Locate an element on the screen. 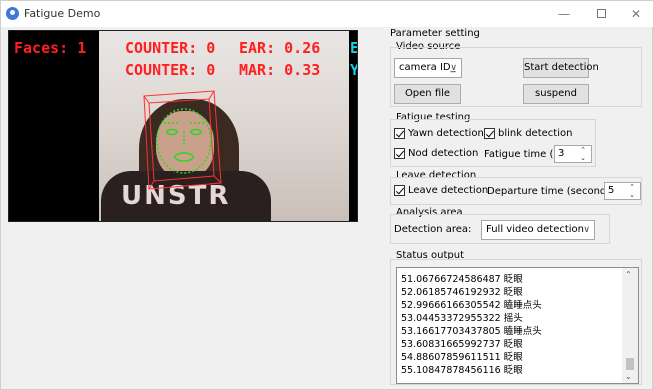  right-eye-landmarks is located at coordinates (196, 132).